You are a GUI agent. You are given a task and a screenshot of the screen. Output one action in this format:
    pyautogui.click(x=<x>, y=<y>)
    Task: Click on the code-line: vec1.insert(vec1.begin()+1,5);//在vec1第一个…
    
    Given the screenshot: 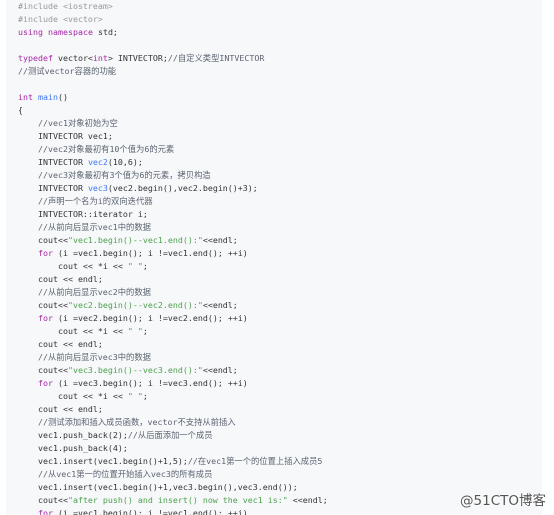 What is the action you would take?
    pyautogui.click(x=170, y=461)
    